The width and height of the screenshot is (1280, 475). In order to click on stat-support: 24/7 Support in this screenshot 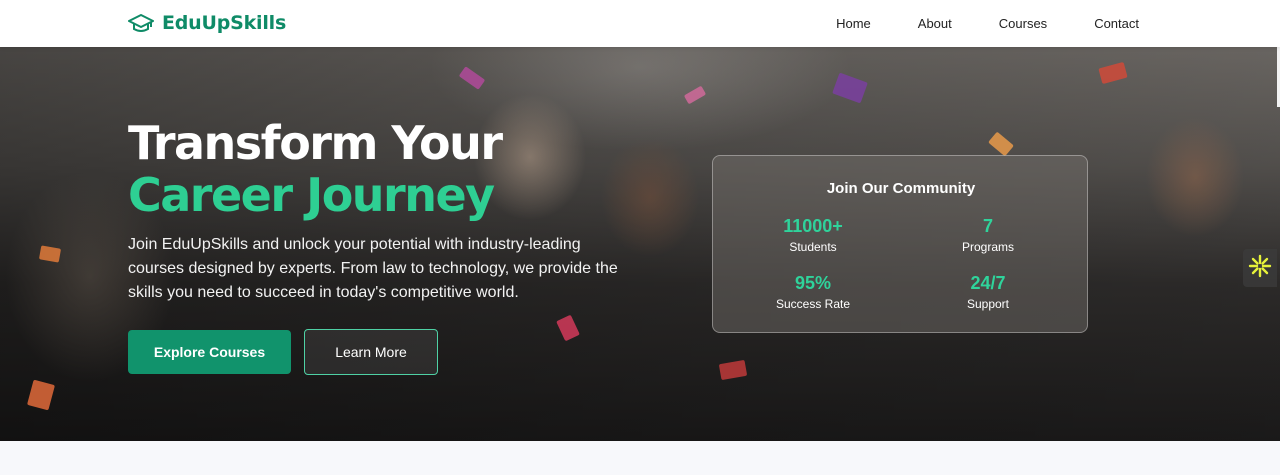, I will do `click(988, 292)`.